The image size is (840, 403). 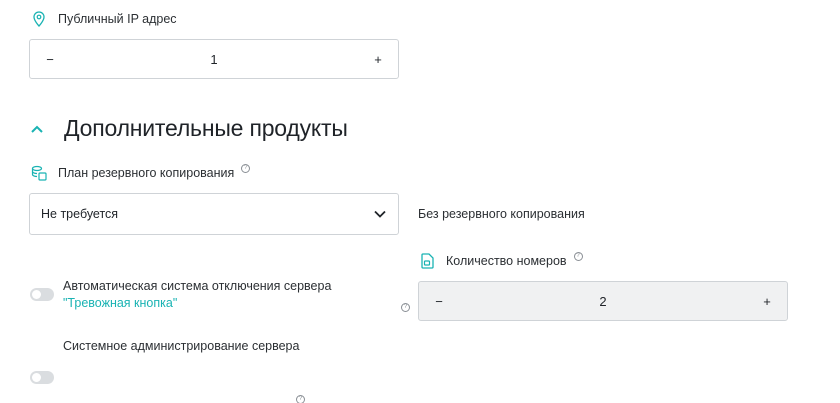 I want to click on numbers-value: 2, so click(x=603, y=301).